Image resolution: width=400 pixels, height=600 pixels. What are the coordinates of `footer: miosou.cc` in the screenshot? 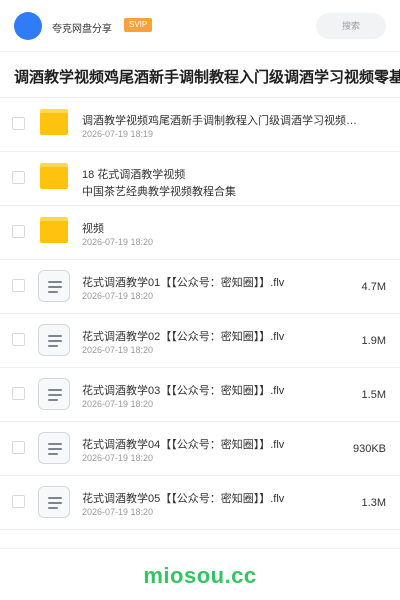 It's located at (200, 574).